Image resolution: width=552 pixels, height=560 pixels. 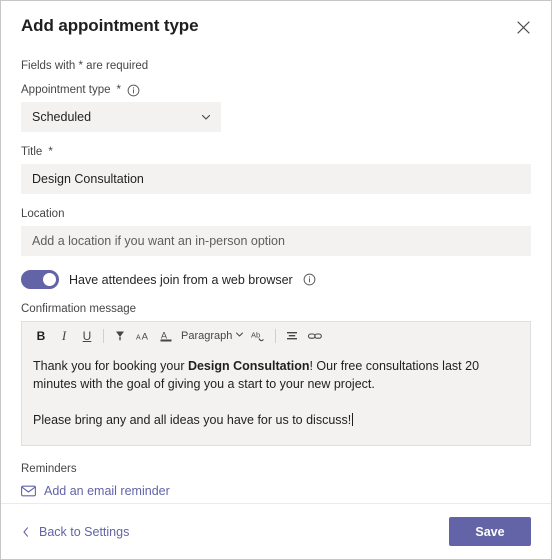 What do you see at coordinates (523, 27) in the screenshot?
I see `close-icon` at bounding box center [523, 27].